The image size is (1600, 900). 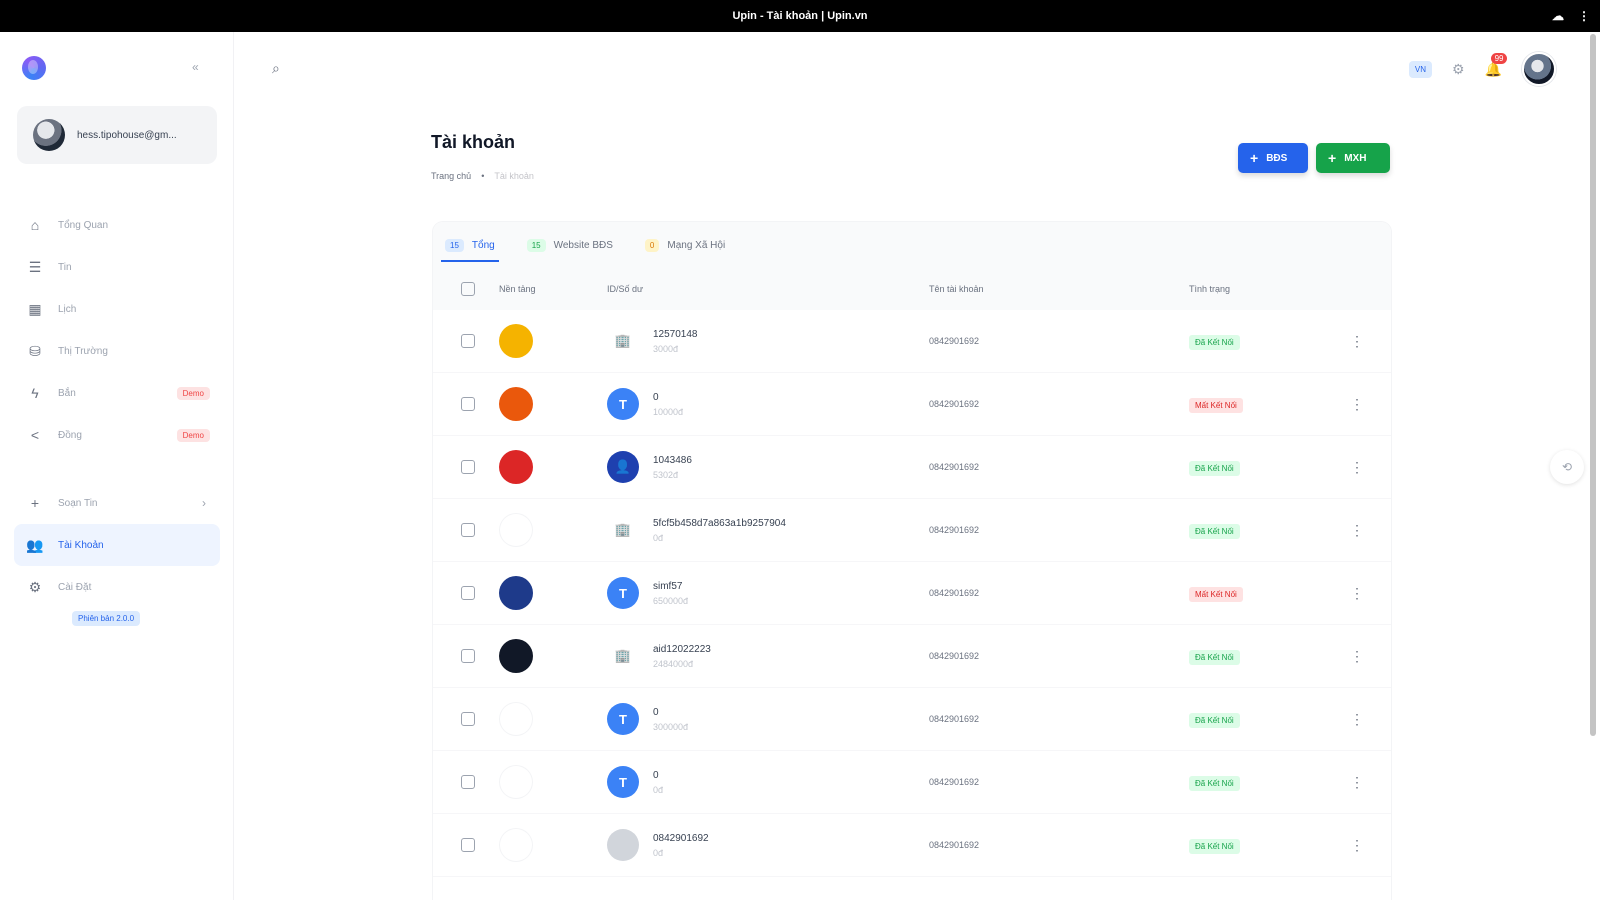 What do you see at coordinates (672, 460) in the screenshot?
I see `account-id: 1043486` at bounding box center [672, 460].